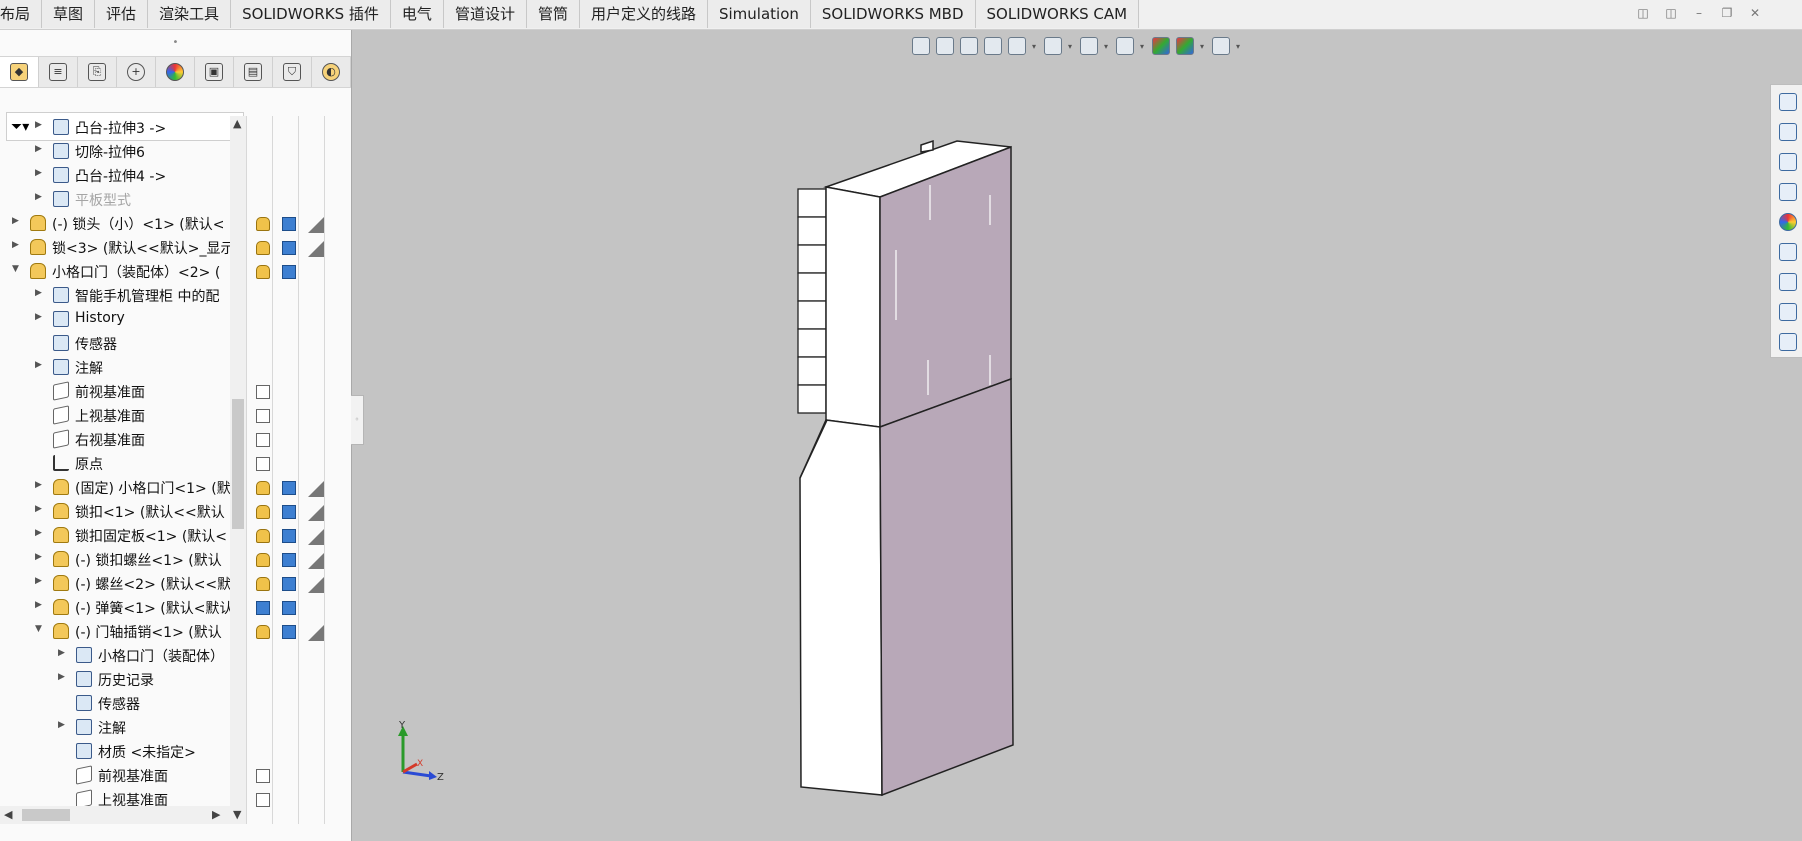 Image resolution: width=1802 pixels, height=841 pixels. I want to click on lower-cabinet-body, so click(906, 587).